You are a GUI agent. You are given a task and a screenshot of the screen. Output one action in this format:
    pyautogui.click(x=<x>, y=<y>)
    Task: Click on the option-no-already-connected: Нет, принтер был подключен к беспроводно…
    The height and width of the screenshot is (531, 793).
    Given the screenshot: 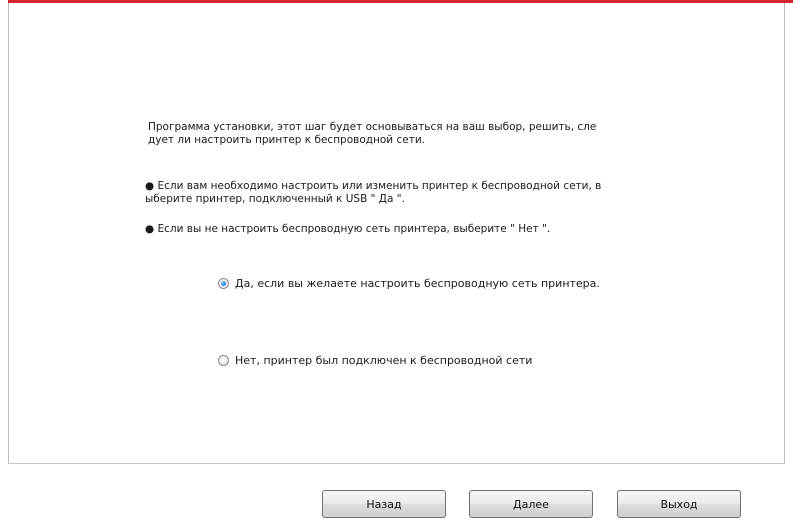 What is the action you would take?
    pyautogui.click(x=375, y=360)
    